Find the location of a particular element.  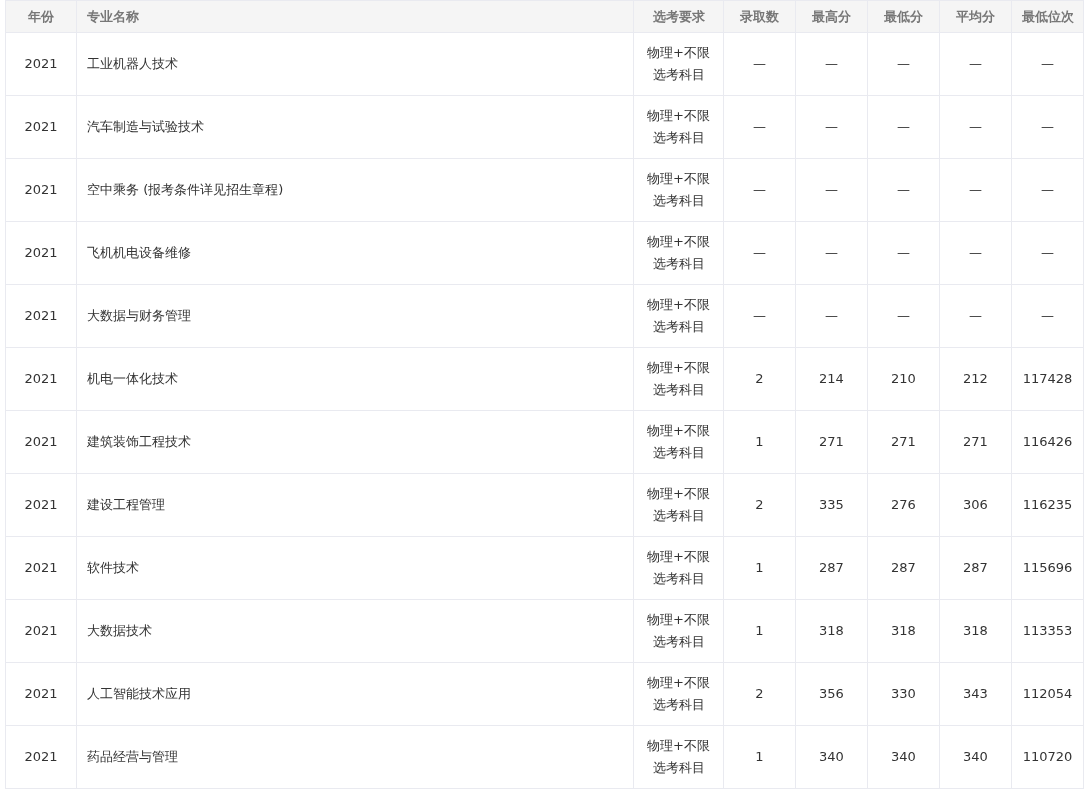

table-cell: 117428 is located at coordinates (1047, 379).